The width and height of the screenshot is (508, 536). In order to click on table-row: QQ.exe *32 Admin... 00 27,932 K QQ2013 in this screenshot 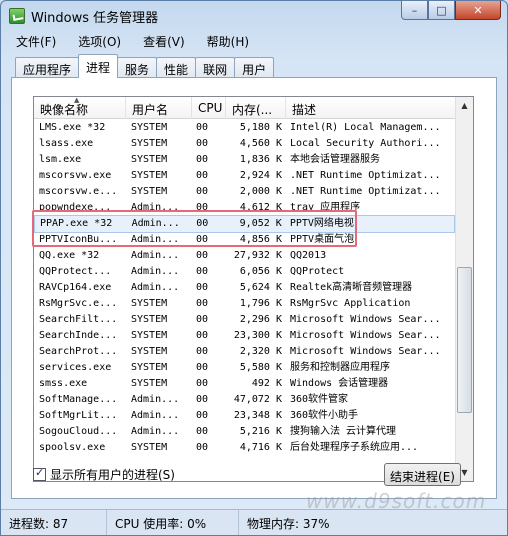, I will do `click(244, 256)`.